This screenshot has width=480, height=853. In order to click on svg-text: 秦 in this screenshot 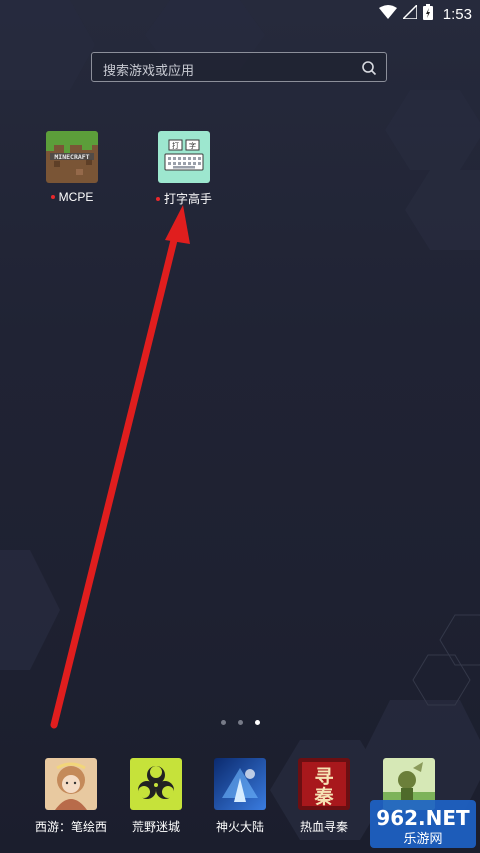, I will do `click(323, 796)`.